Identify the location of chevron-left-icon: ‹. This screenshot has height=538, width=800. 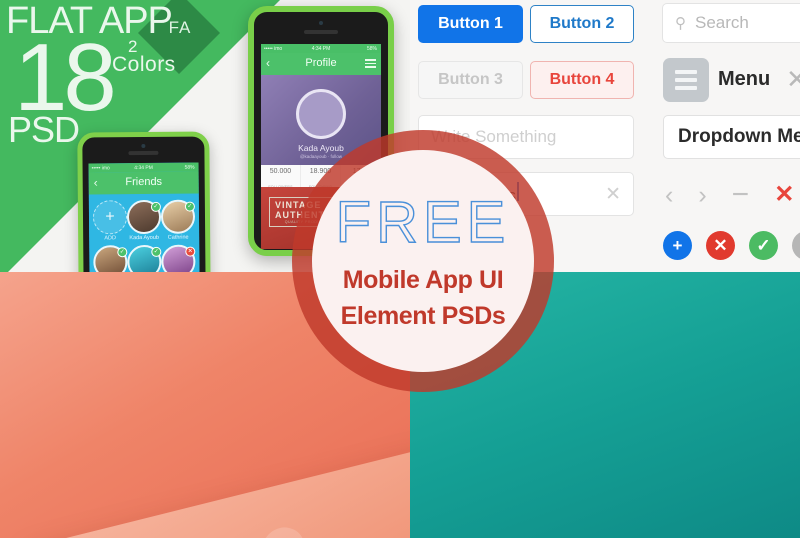
(669, 195).